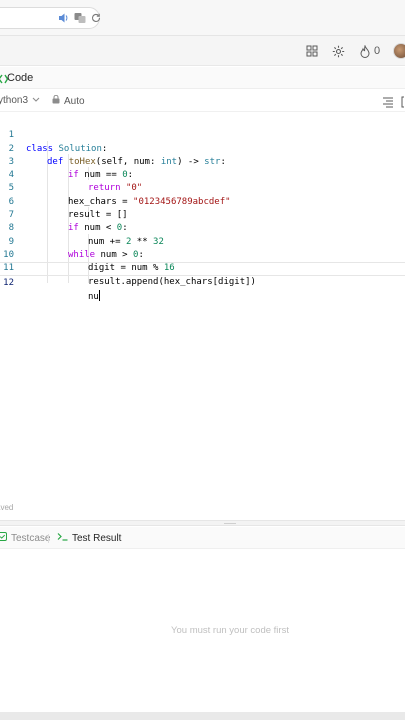 The height and width of the screenshot is (720, 405). Describe the element at coordinates (377, 51) in the screenshot. I see `streak-count: 0` at that location.